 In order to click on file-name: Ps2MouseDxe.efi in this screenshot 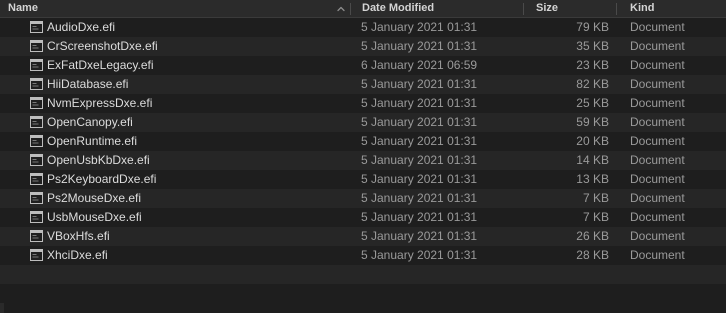, I will do `click(94, 198)`.